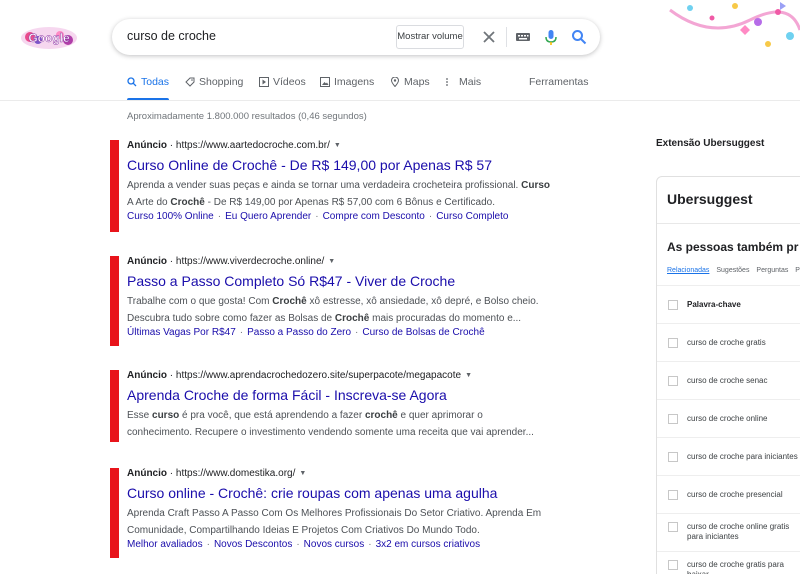  I want to click on extension-title: Extensão Ubersuggest, so click(710, 143).